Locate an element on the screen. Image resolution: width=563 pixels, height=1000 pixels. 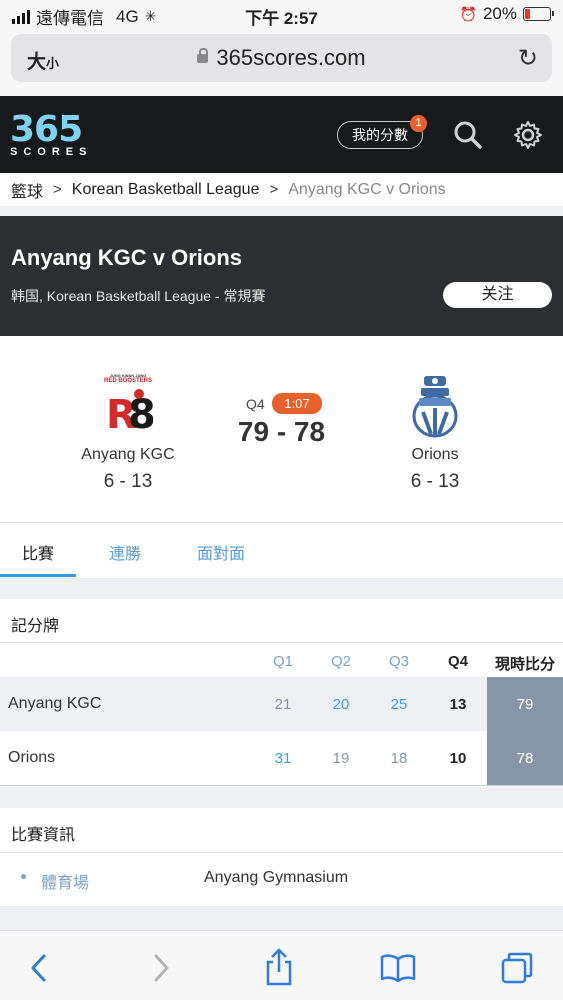
bullet-icon is located at coordinates (23, 876).